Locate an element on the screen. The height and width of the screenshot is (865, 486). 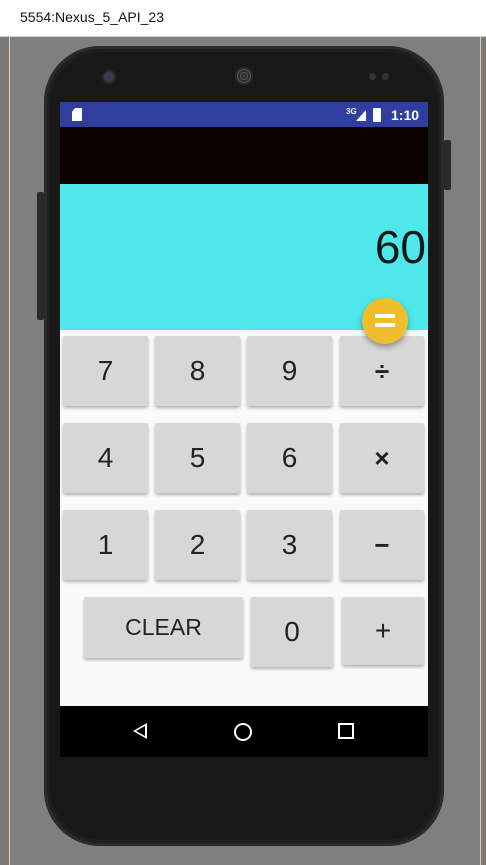
battery-icon is located at coordinates (377, 115).